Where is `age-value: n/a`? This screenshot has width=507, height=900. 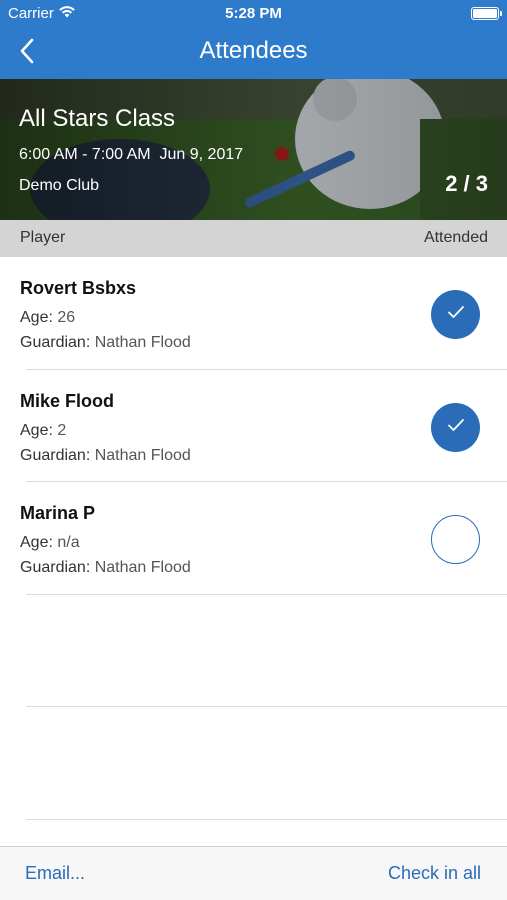 age-value: n/a is located at coordinates (68, 542).